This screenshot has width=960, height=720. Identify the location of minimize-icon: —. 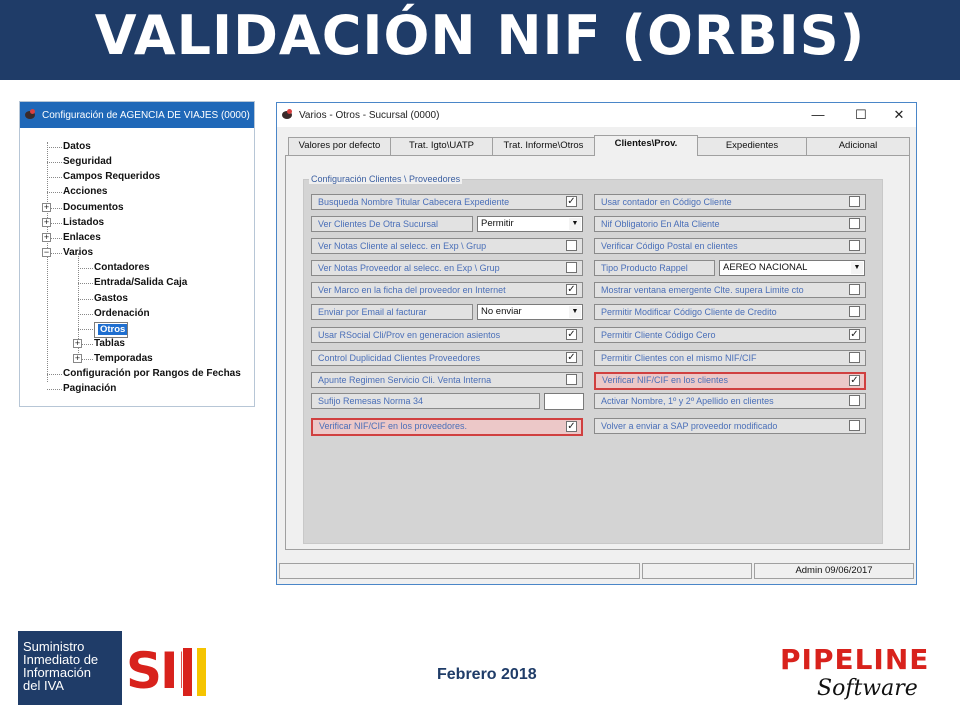
(818, 115).